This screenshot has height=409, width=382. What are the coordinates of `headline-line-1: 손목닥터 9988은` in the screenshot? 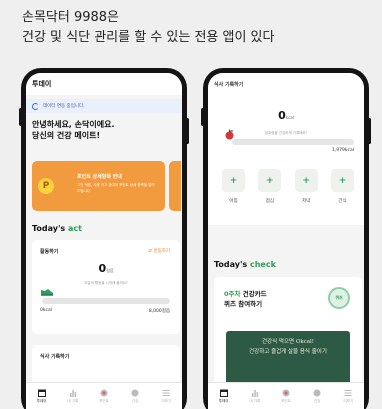 It's located at (71, 17).